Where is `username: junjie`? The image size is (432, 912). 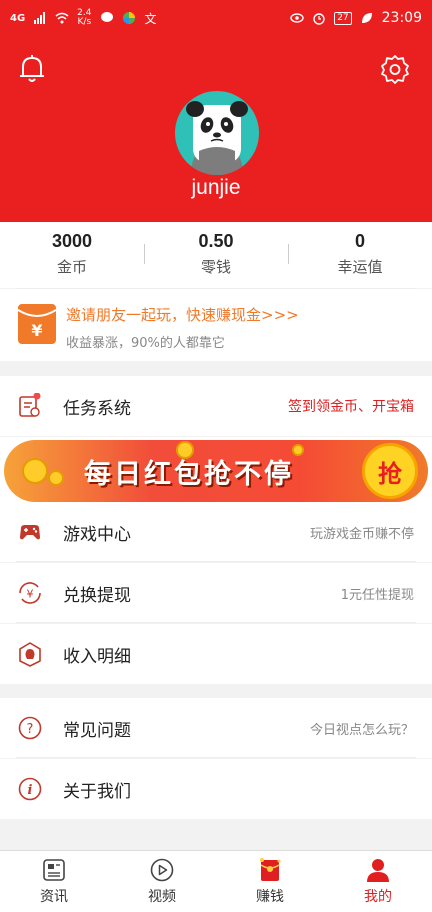
username: junjie is located at coordinates (216, 187).